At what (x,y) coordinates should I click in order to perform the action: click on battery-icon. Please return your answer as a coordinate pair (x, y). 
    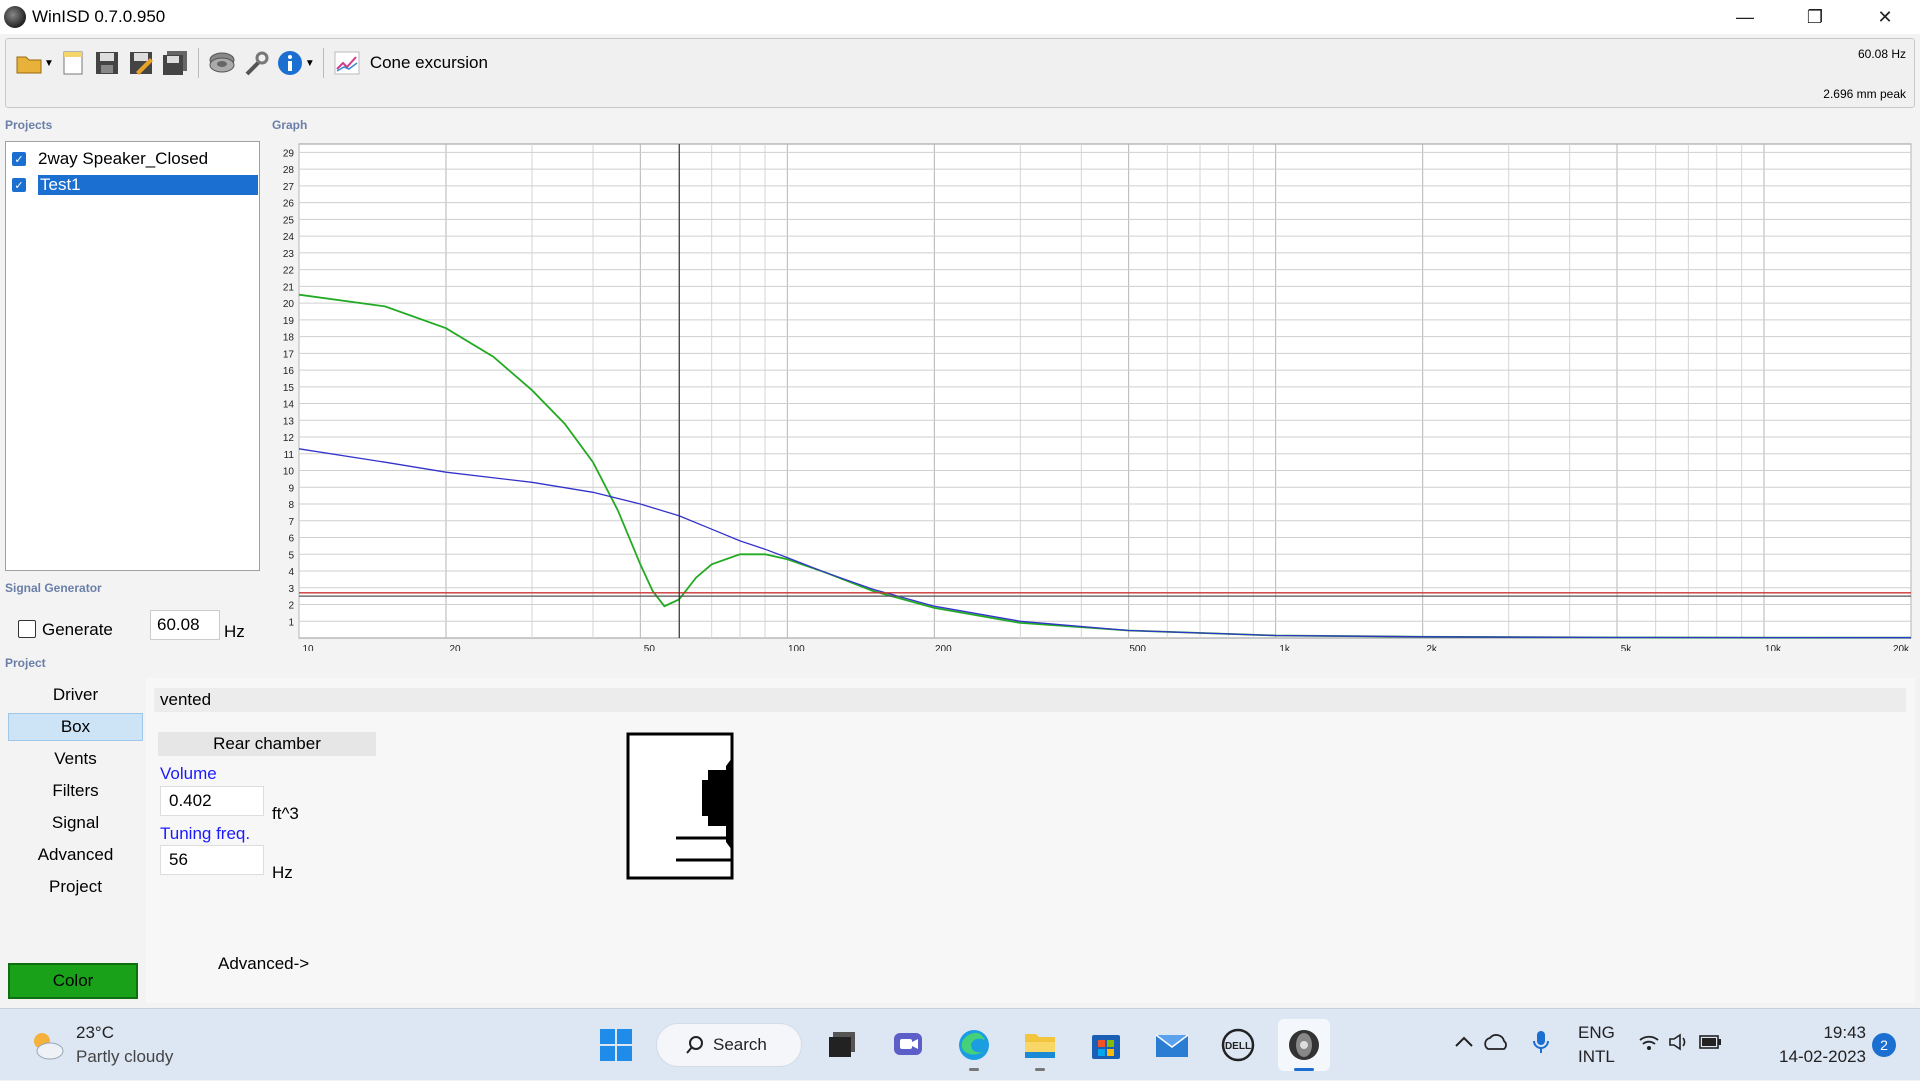
    Looking at the image, I should click on (1711, 1044).